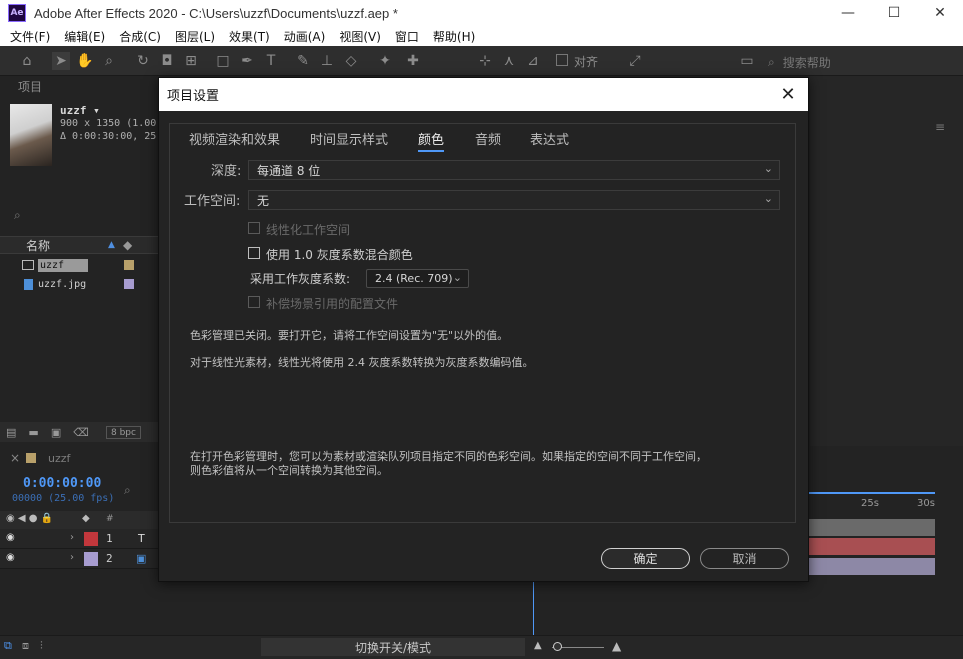 The height and width of the screenshot is (659, 963). What do you see at coordinates (27, 61) in the screenshot?
I see `home-icon: ⌂` at bounding box center [27, 61].